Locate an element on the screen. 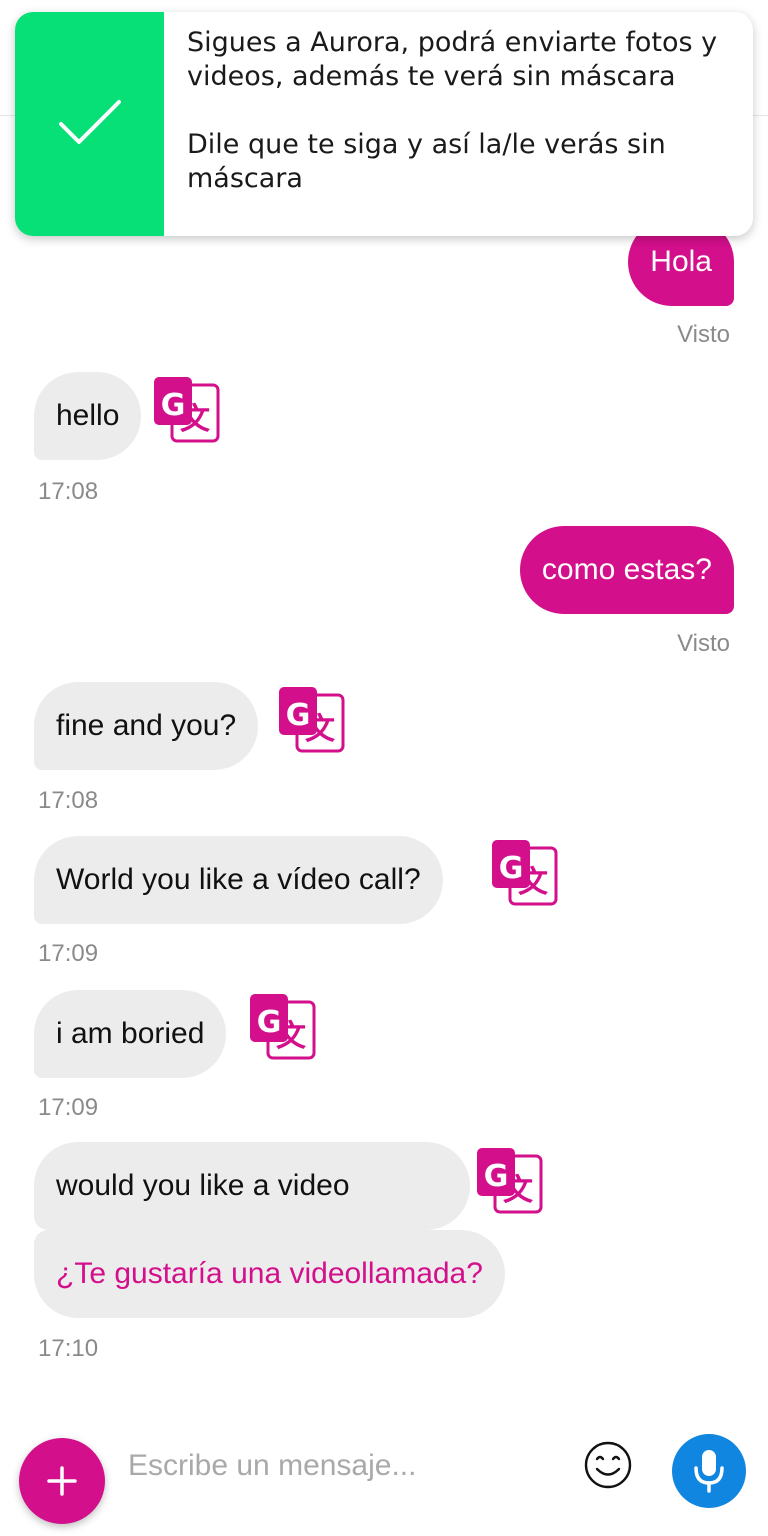  add-attachment-button is located at coordinates (62, 1481).